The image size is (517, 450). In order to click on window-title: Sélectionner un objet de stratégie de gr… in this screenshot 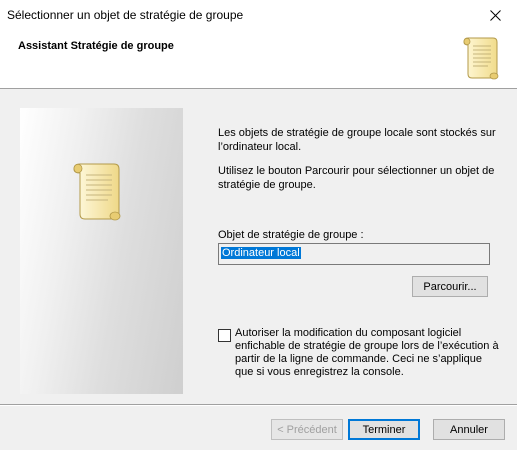, I will do `click(125, 15)`.